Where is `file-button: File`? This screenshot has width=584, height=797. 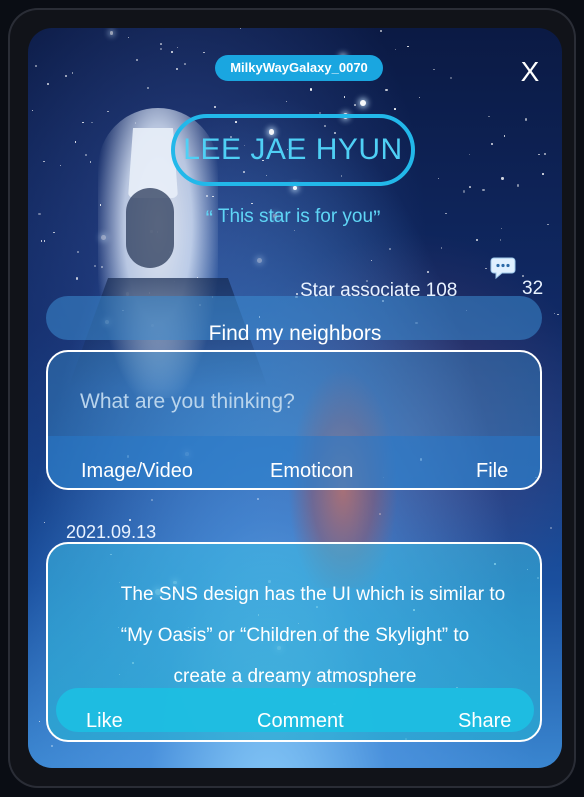
file-button: File is located at coordinates (492, 471).